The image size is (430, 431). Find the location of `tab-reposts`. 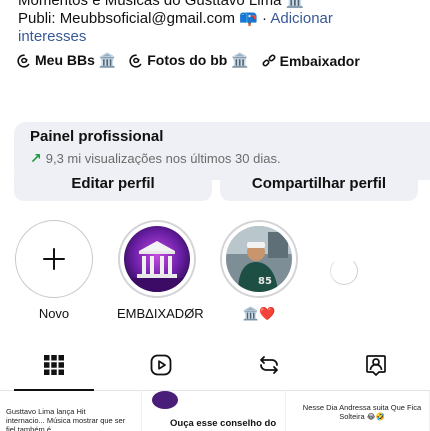

tab-reposts is located at coordinates (269, 365).